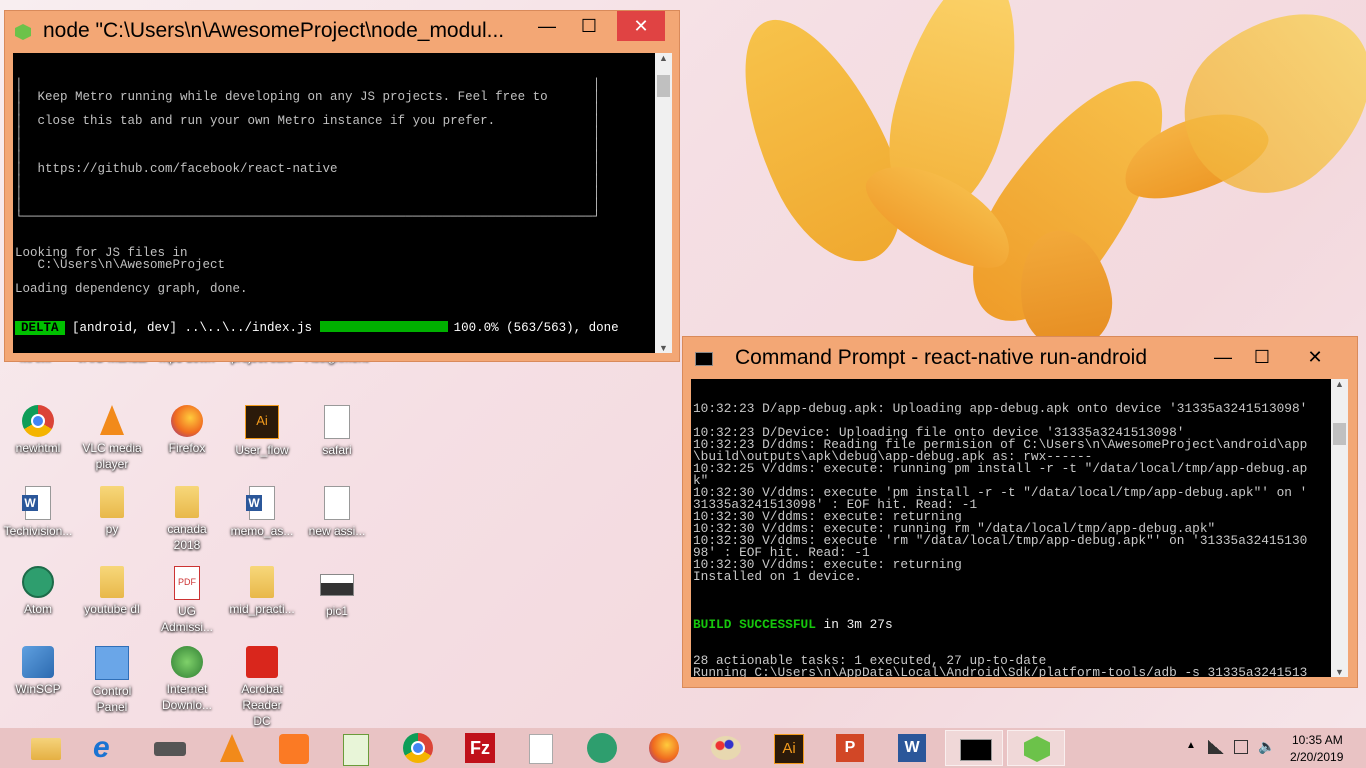 This screenshot has width=1366, height=768. I want to click on console-line: Installed on 1 device., so click(777, 576).